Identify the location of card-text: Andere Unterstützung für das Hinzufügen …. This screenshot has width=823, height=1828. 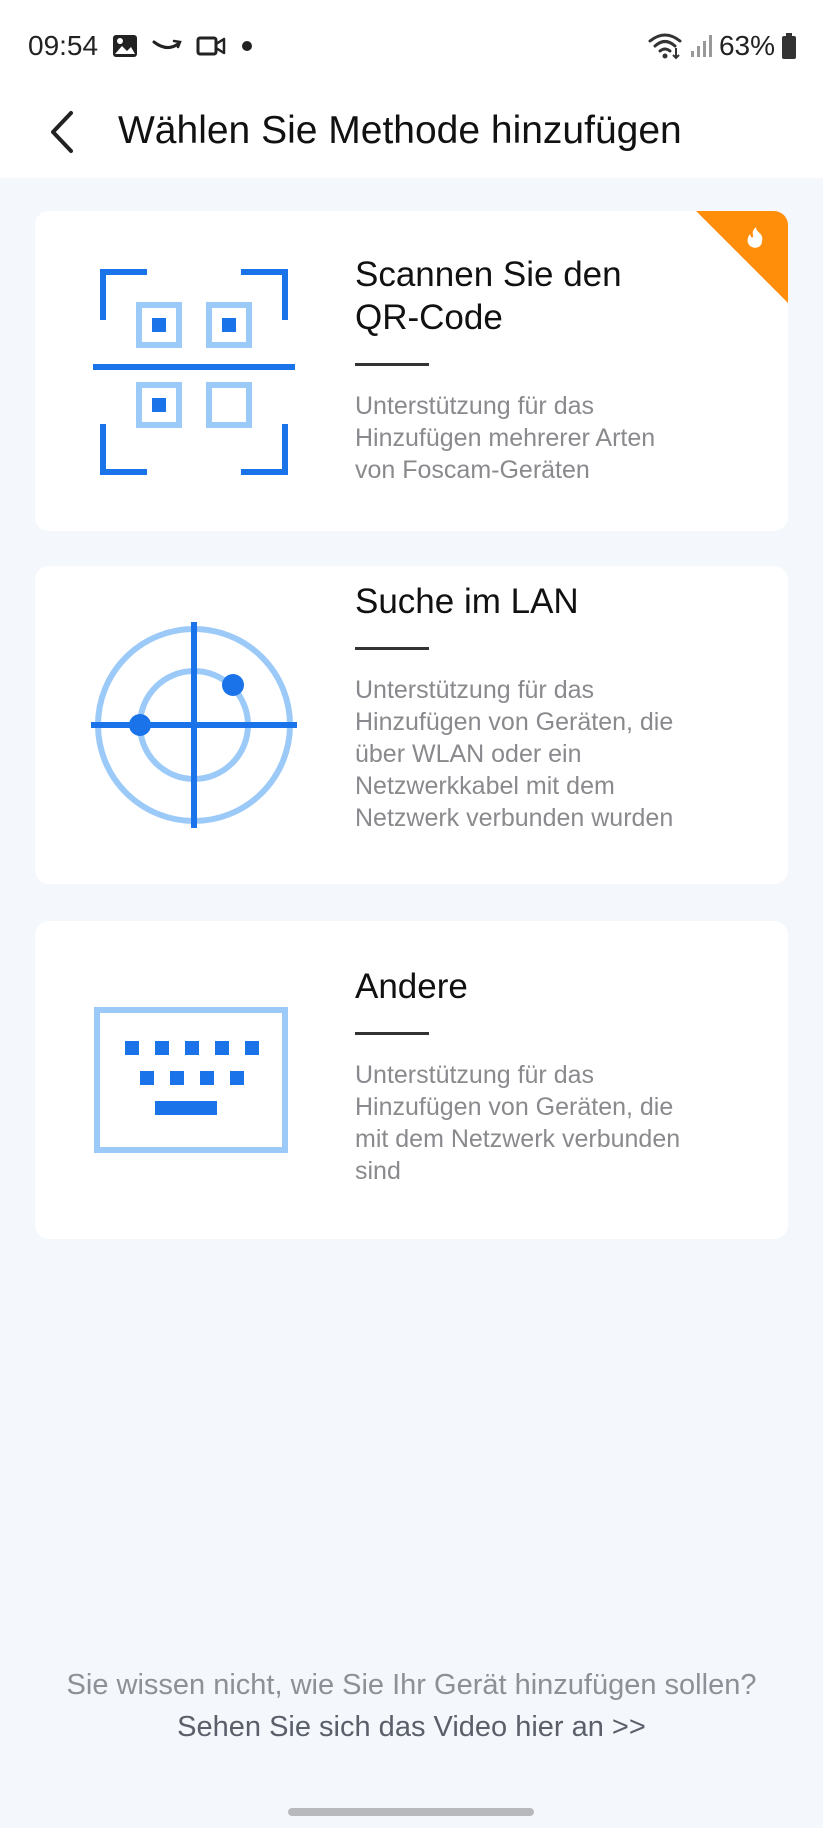
(555, 1076).